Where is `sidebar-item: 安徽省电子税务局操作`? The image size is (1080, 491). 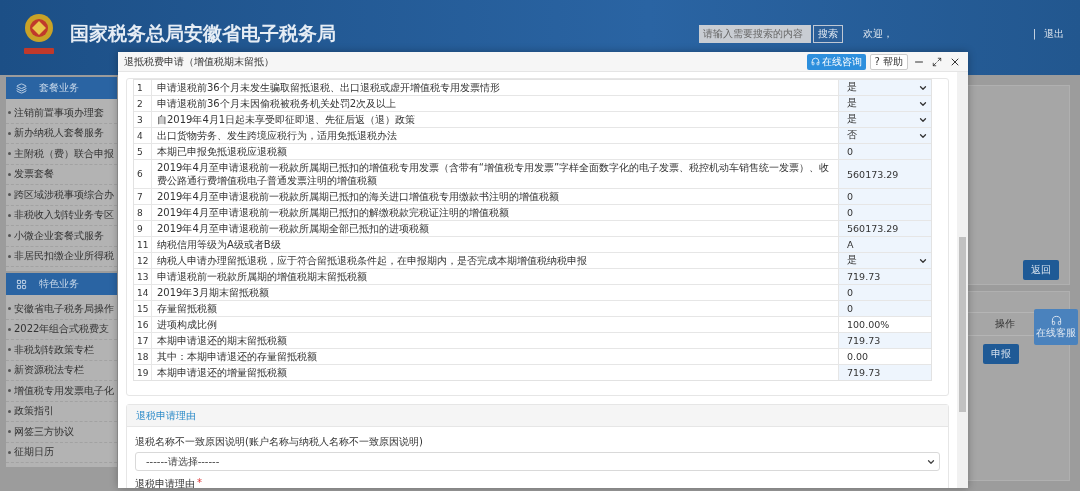 sidebar-item: 安徽省电子税务局操作 is located at coordinates (61, 309).